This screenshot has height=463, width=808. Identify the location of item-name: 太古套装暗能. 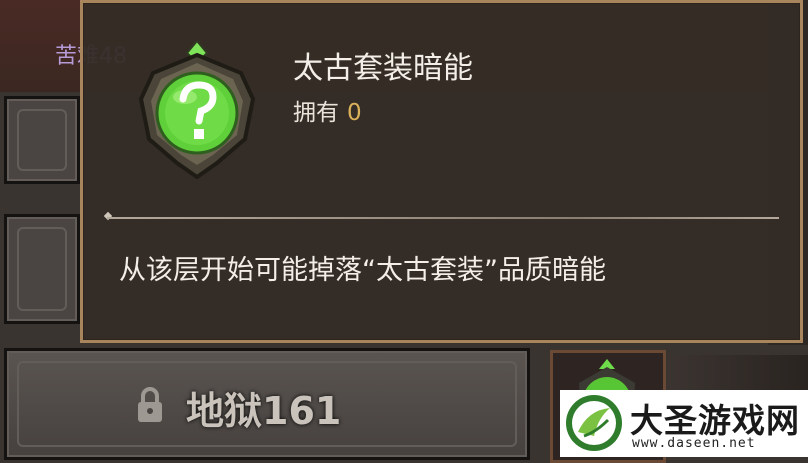
(383, 68).